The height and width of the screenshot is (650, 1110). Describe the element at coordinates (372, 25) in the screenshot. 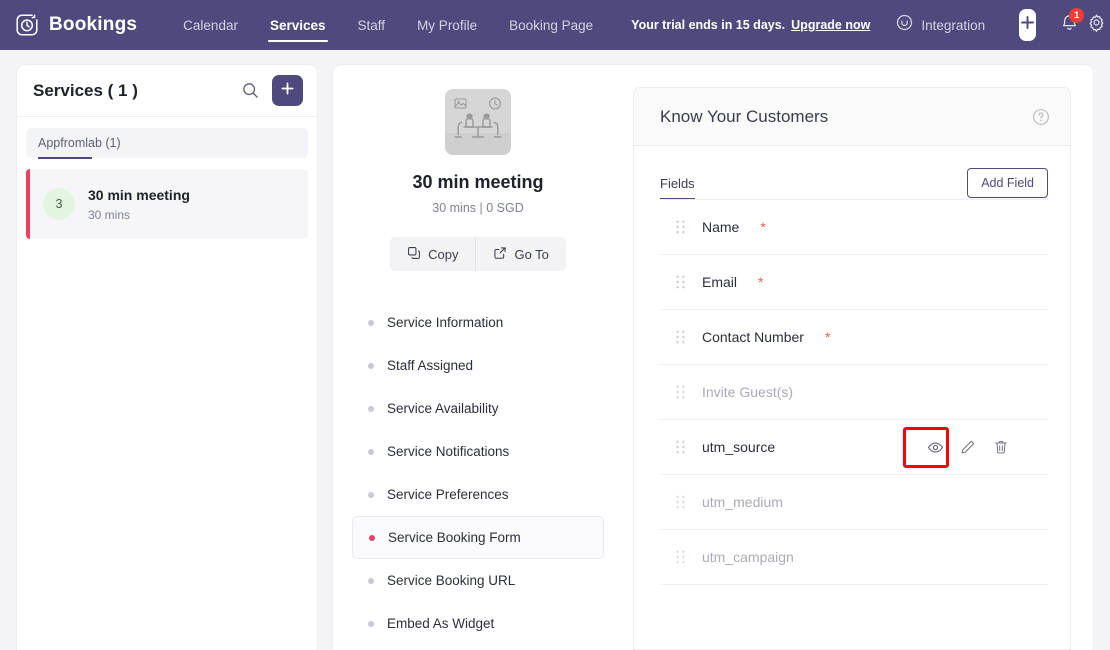

I see `nav-item-staff: Staff` at that location.